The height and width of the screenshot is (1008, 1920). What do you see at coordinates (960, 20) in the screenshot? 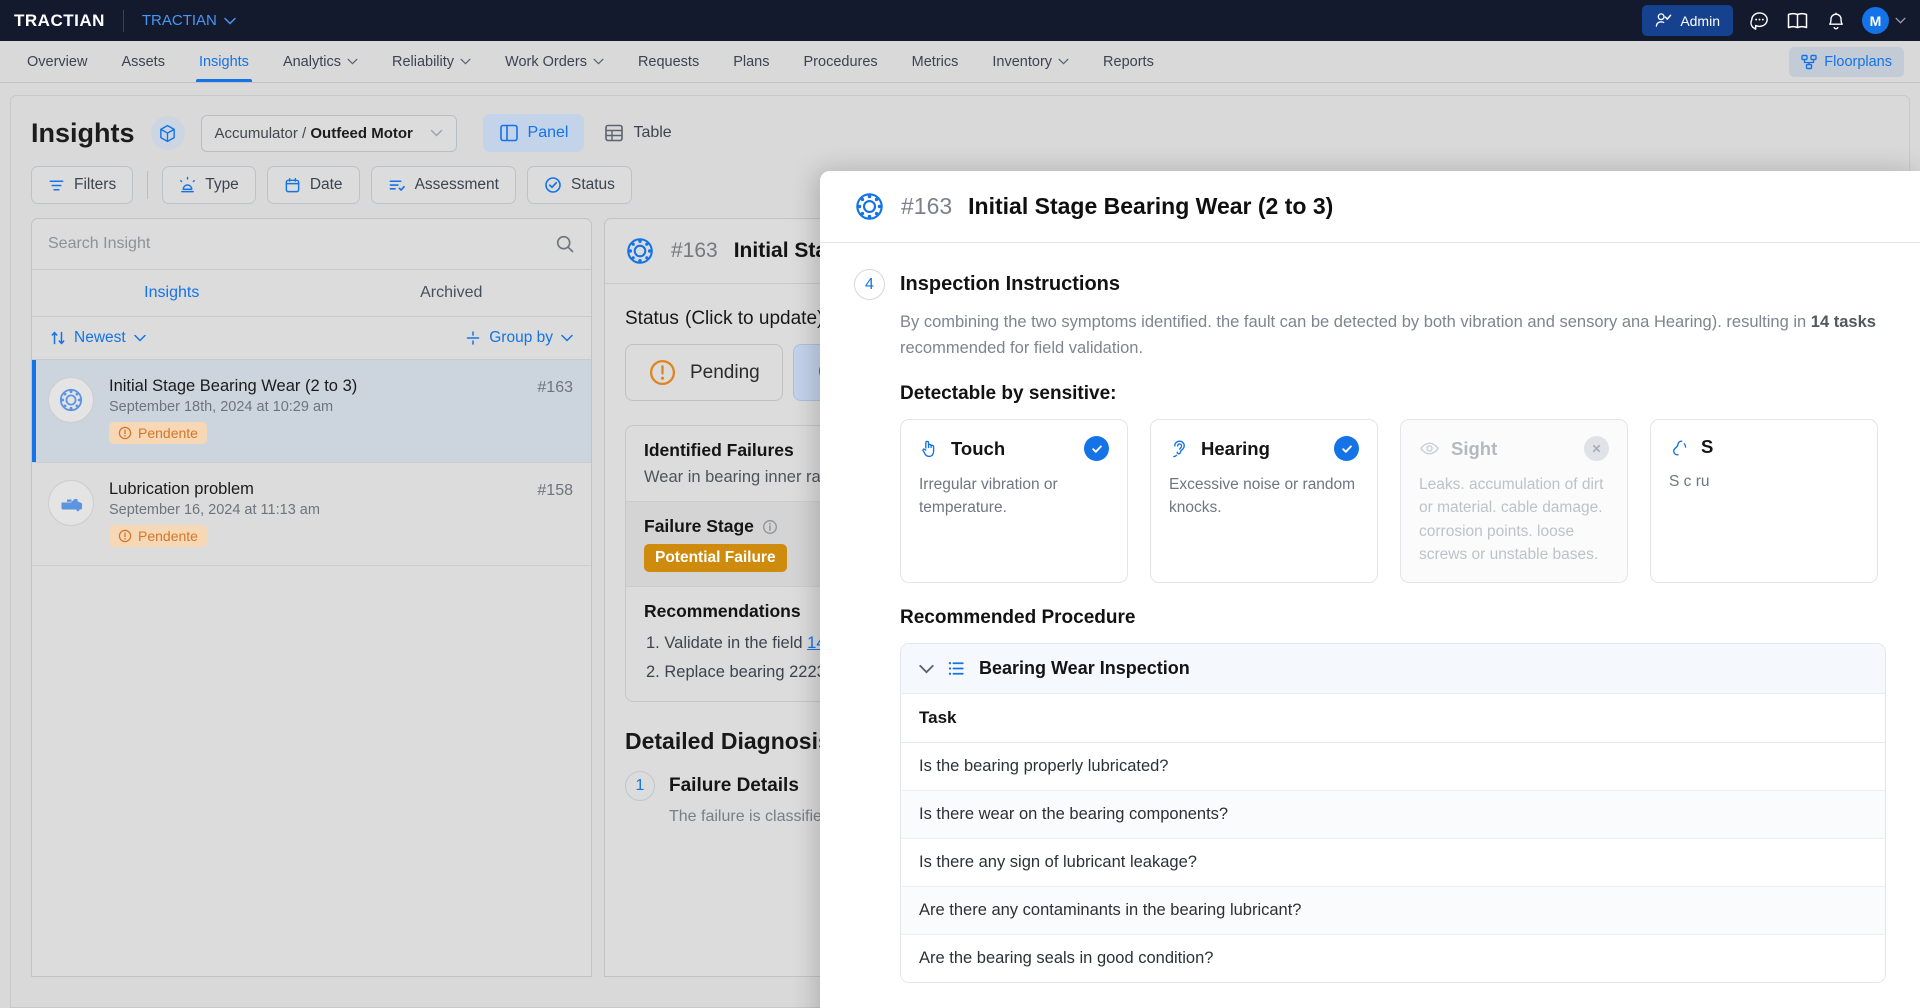
I see `top-bar: TRACTIAN TRACTIAN Admin M` at bounding box center [960, 20].